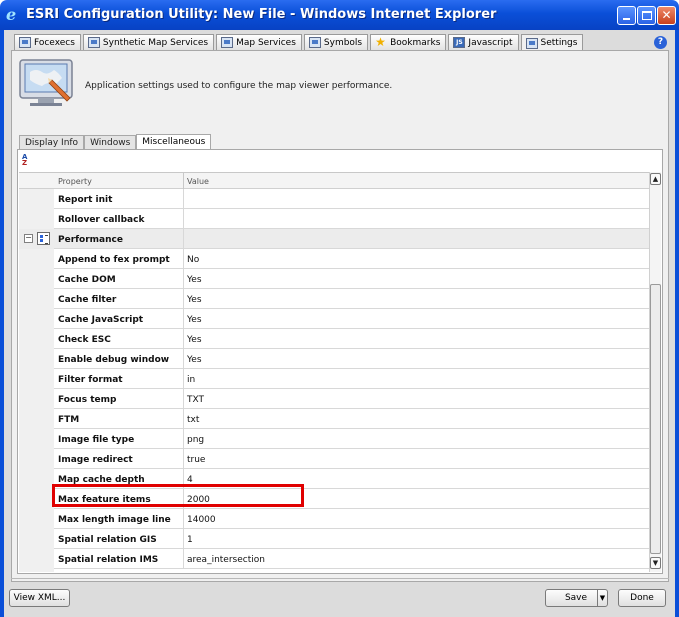  I want to click on property-name: Append to fex prompt, so click(114, 260).